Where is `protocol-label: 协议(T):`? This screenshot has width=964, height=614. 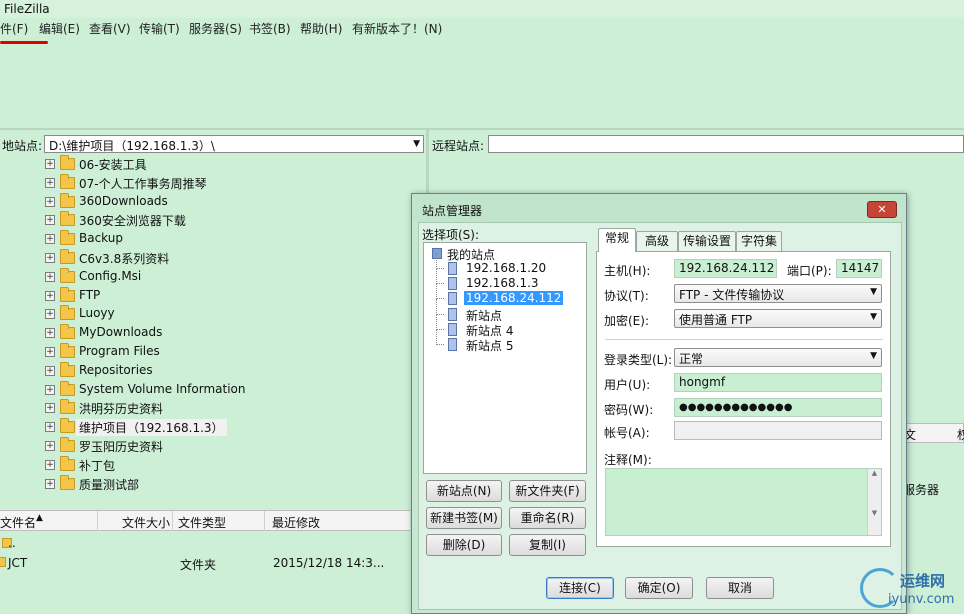 protocol-label: 协议(T): is located at coordinates (626, 296).